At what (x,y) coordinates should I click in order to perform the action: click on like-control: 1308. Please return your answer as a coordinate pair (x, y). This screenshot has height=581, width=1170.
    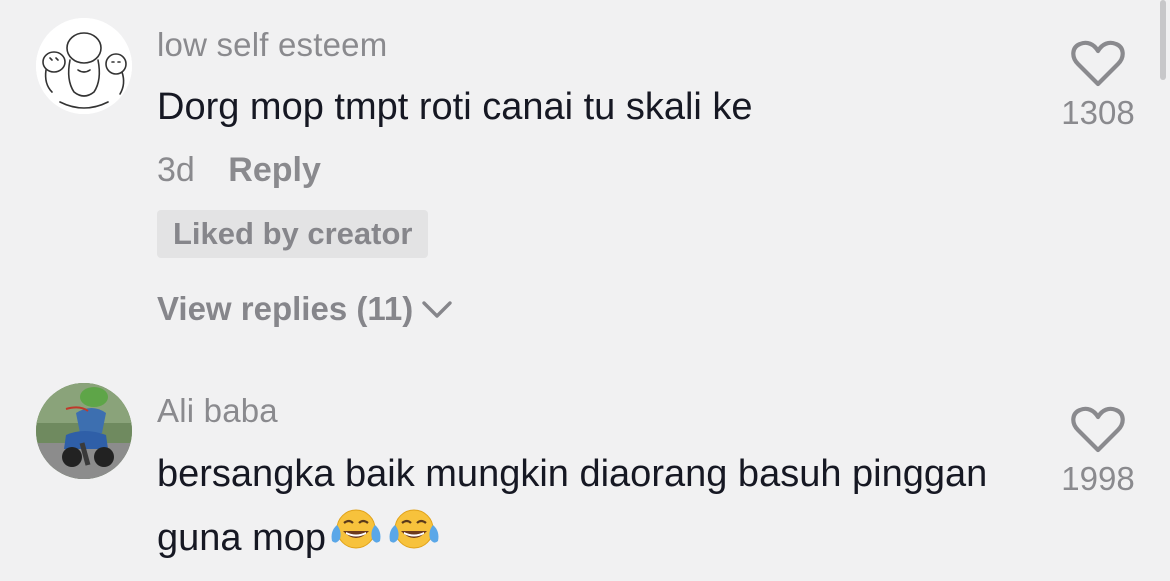
    Looking at the image, I should click on (1098, 86).